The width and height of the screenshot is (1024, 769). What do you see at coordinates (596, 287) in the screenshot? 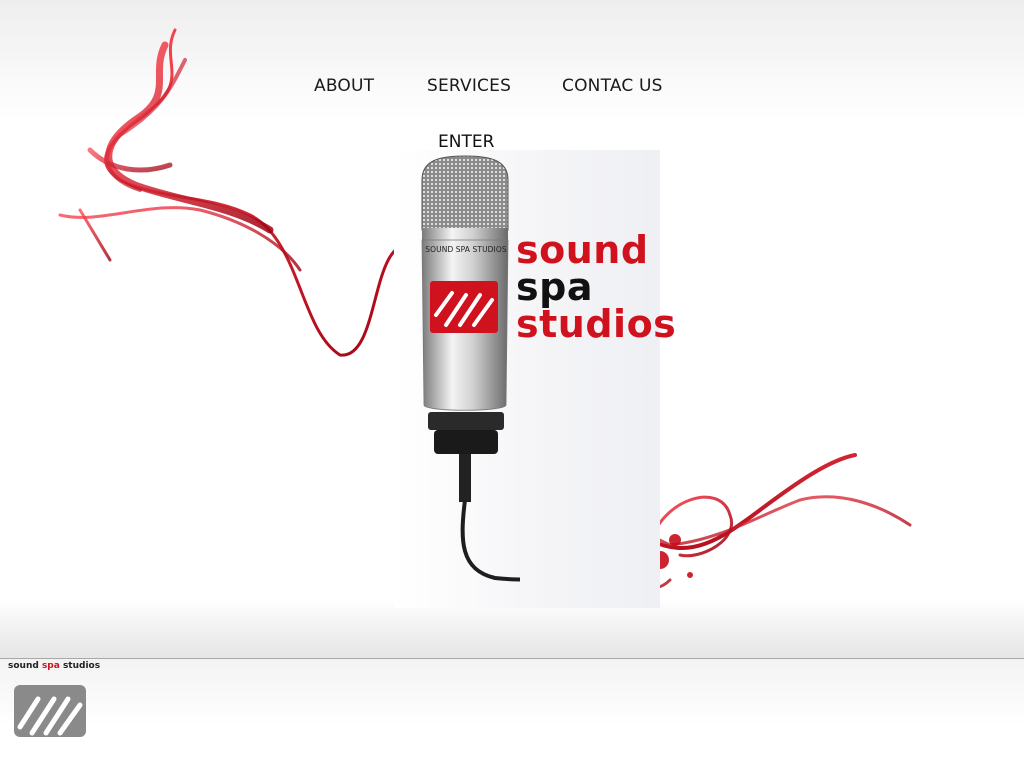
I see `brand-wordmark: sound spa studios` at bounding box center [596, 287].